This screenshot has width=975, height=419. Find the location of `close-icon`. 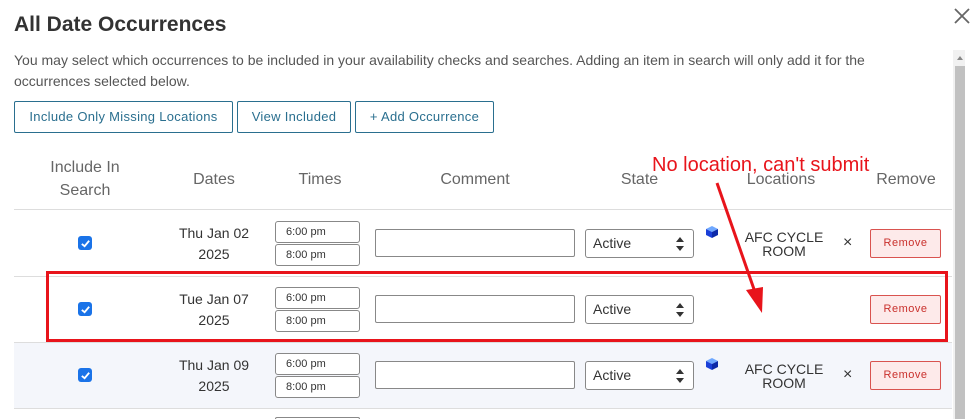

close-icon is located at coordinates (962, 16).